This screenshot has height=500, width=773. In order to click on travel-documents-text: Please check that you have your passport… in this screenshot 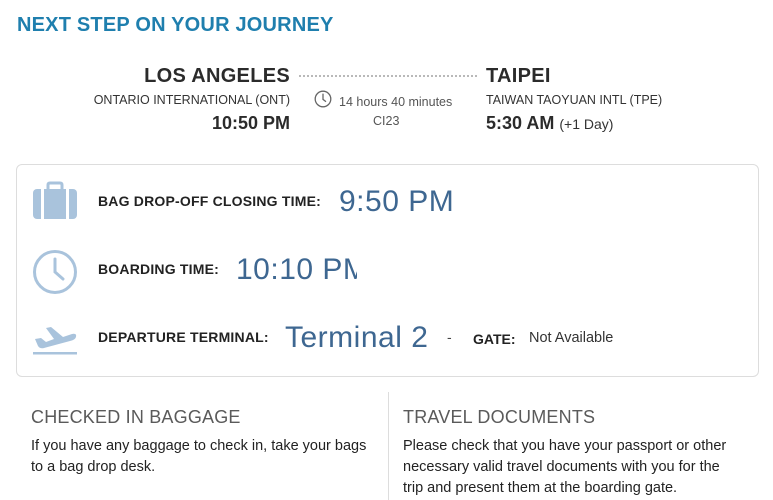, I will do `click(564, 467)`.